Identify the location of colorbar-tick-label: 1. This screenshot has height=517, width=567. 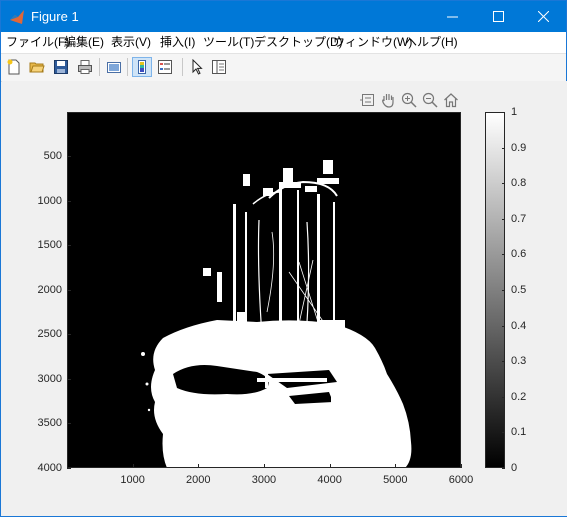
(514, 112).